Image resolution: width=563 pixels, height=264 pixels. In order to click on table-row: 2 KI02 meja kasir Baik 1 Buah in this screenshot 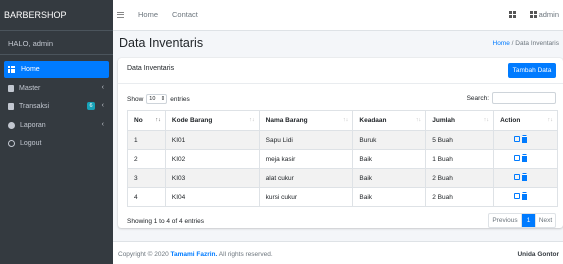, I will do `click(342, 159)`.